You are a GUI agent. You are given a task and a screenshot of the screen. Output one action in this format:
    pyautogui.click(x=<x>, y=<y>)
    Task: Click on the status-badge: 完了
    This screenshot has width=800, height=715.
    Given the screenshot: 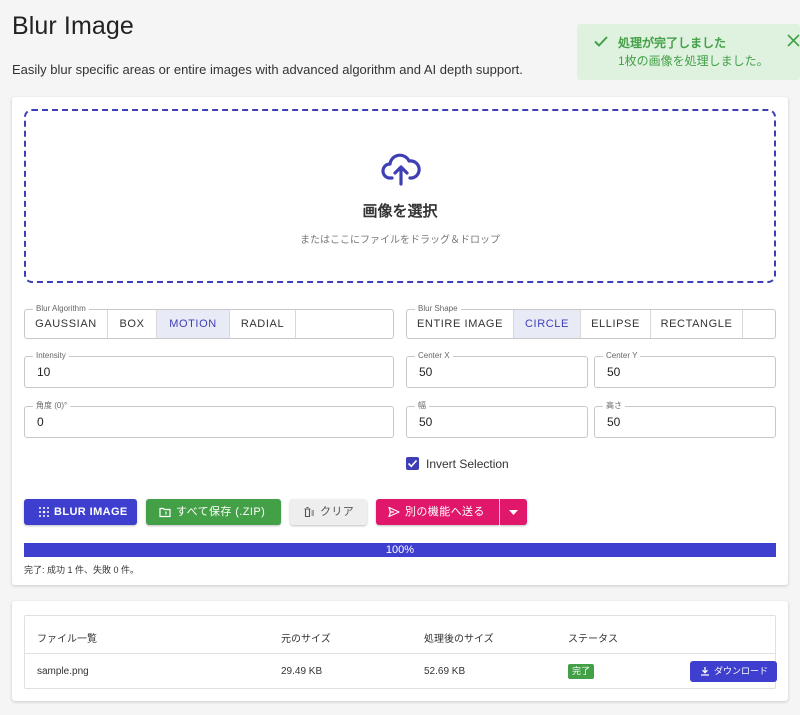 What is the action you would take?
    pyautogui.click(x=581, y=671)
    